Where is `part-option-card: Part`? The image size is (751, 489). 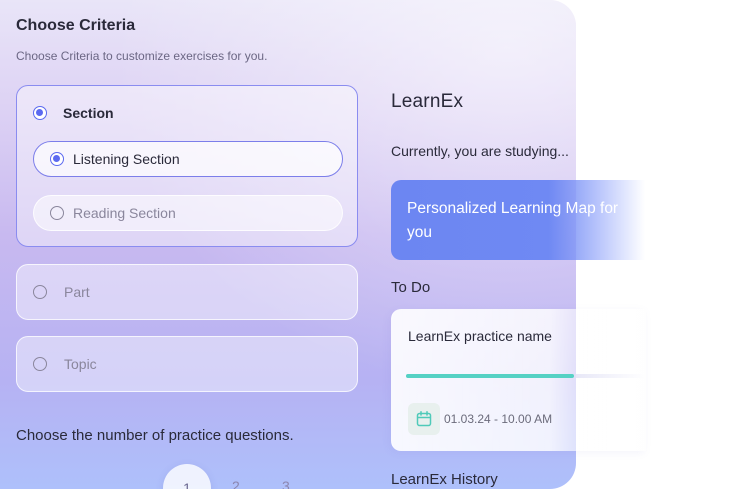 part-option-card: Part is located at coordinates (187, 292).